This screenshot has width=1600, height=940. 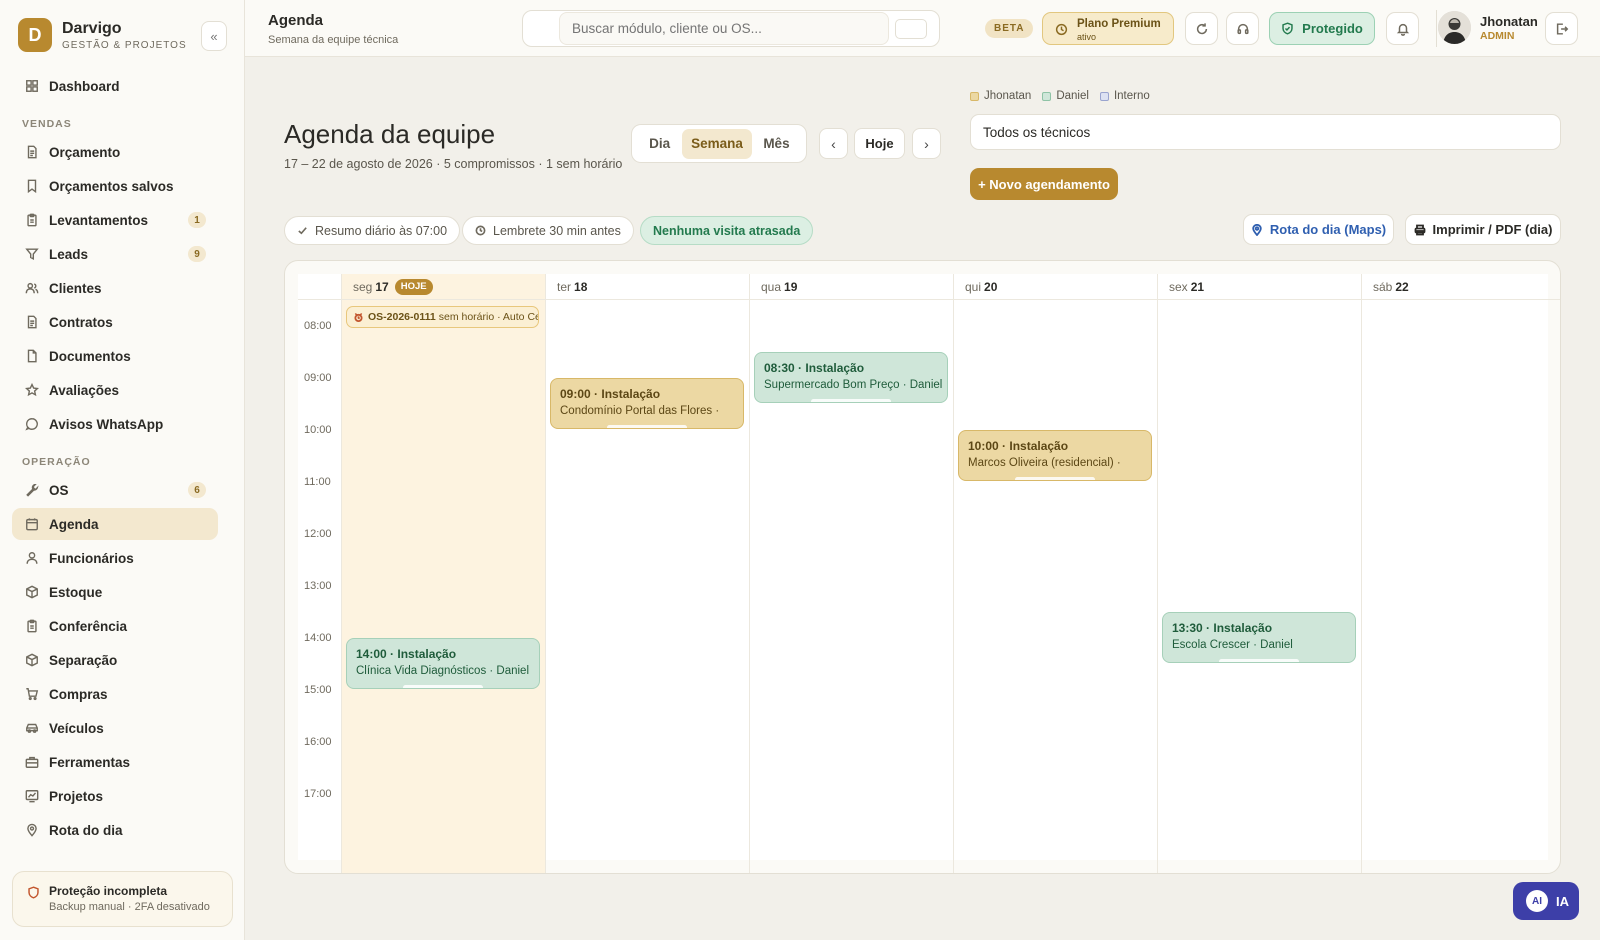 What do you see at coordinates (115, 558) in the screenshot?
I see `sidebar-item-funcionarios: Funcionários` at bounding box center [115, 558].